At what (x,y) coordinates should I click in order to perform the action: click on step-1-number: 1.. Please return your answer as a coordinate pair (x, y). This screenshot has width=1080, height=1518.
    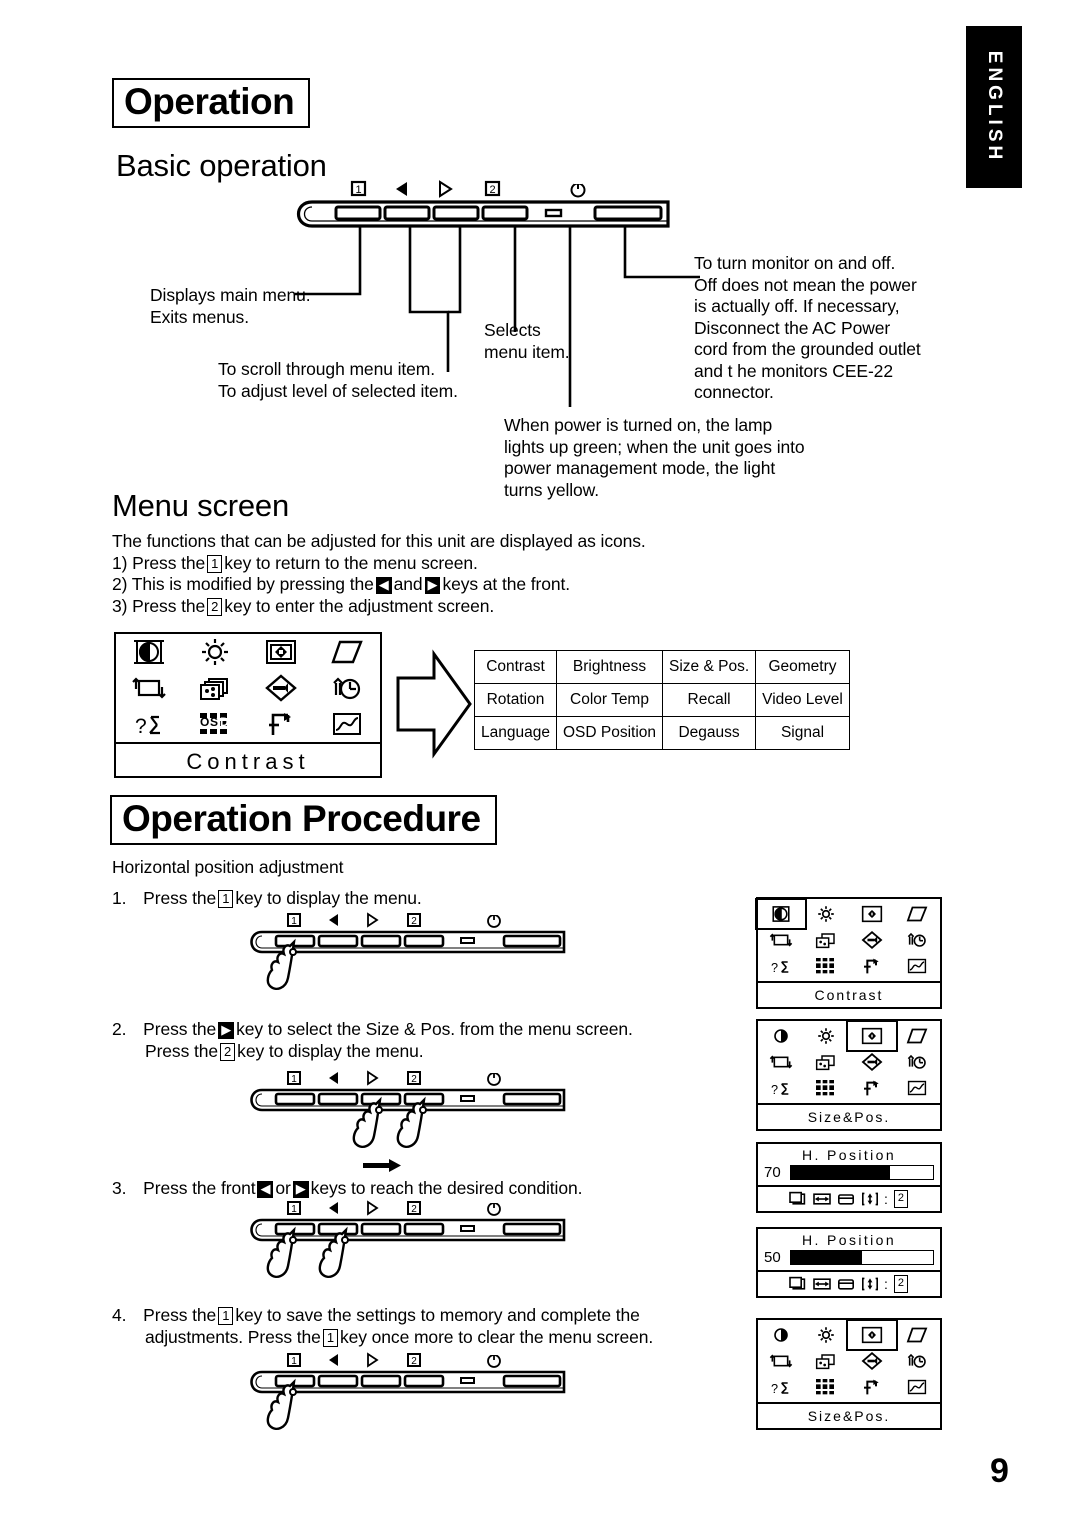
    Looking at the image, I should click on (119, 898).